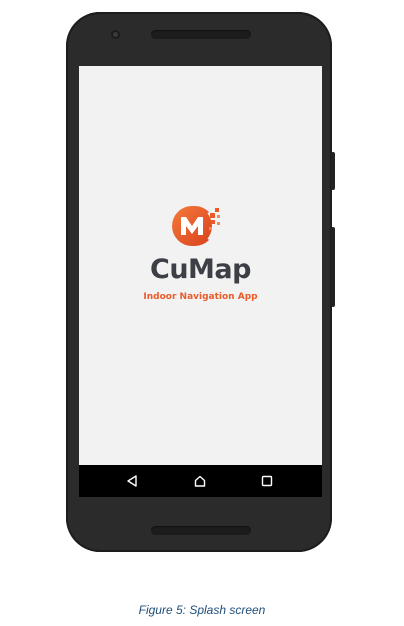 Image resolution: width=404 pixels, height=626 pixels. What do you see at coordinates (115, 34) in the screenshot?
I see `front-camera` at bounding box center [115, 34].